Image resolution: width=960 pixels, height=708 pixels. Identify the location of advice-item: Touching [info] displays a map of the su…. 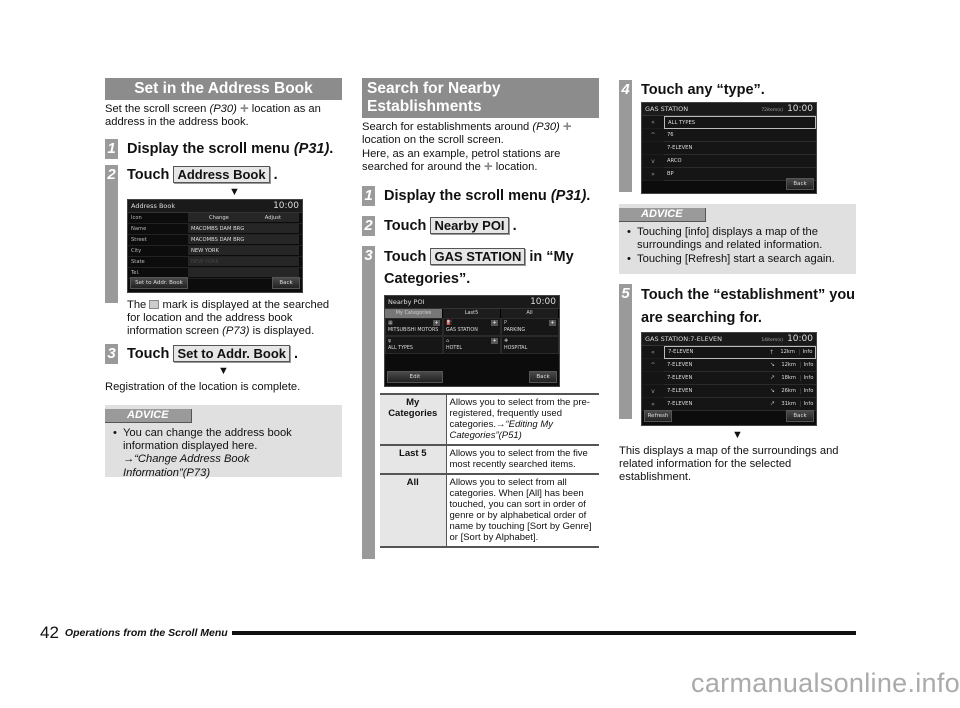
(737, 239).